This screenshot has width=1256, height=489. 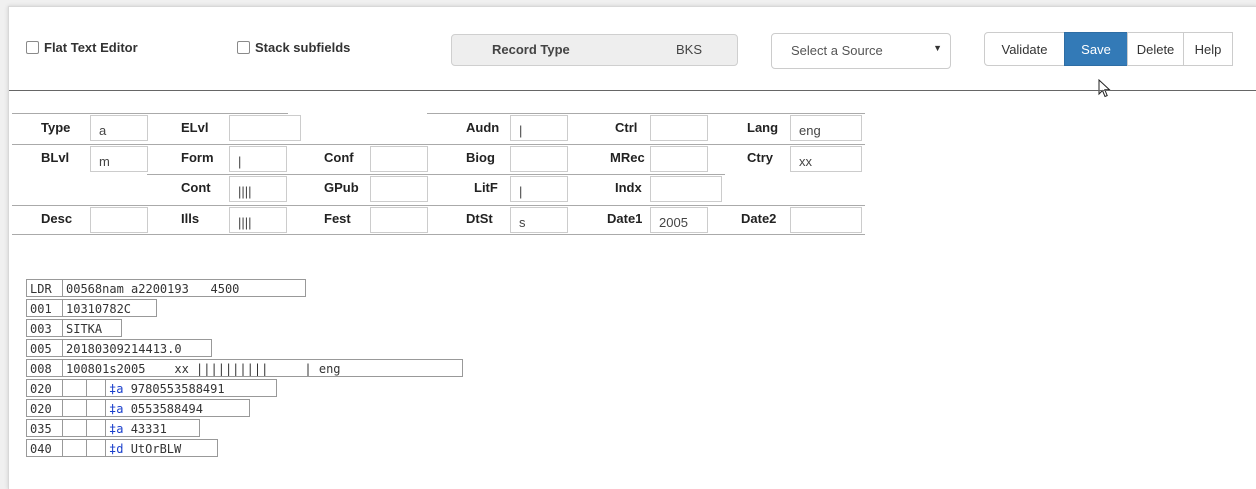 I want to click on marc-control-field: 10310782C, so click(x=109, y=308).